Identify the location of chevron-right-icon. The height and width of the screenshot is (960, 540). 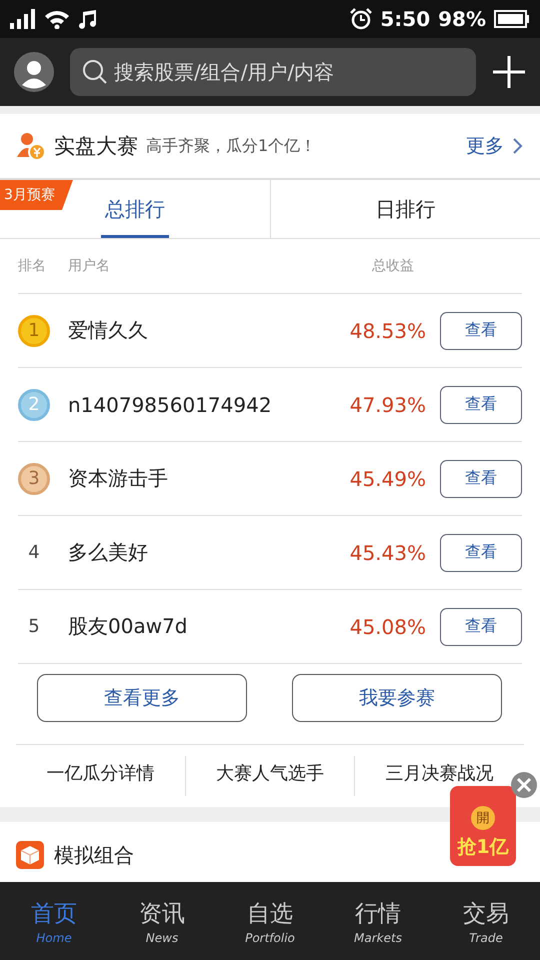
(518, 146).